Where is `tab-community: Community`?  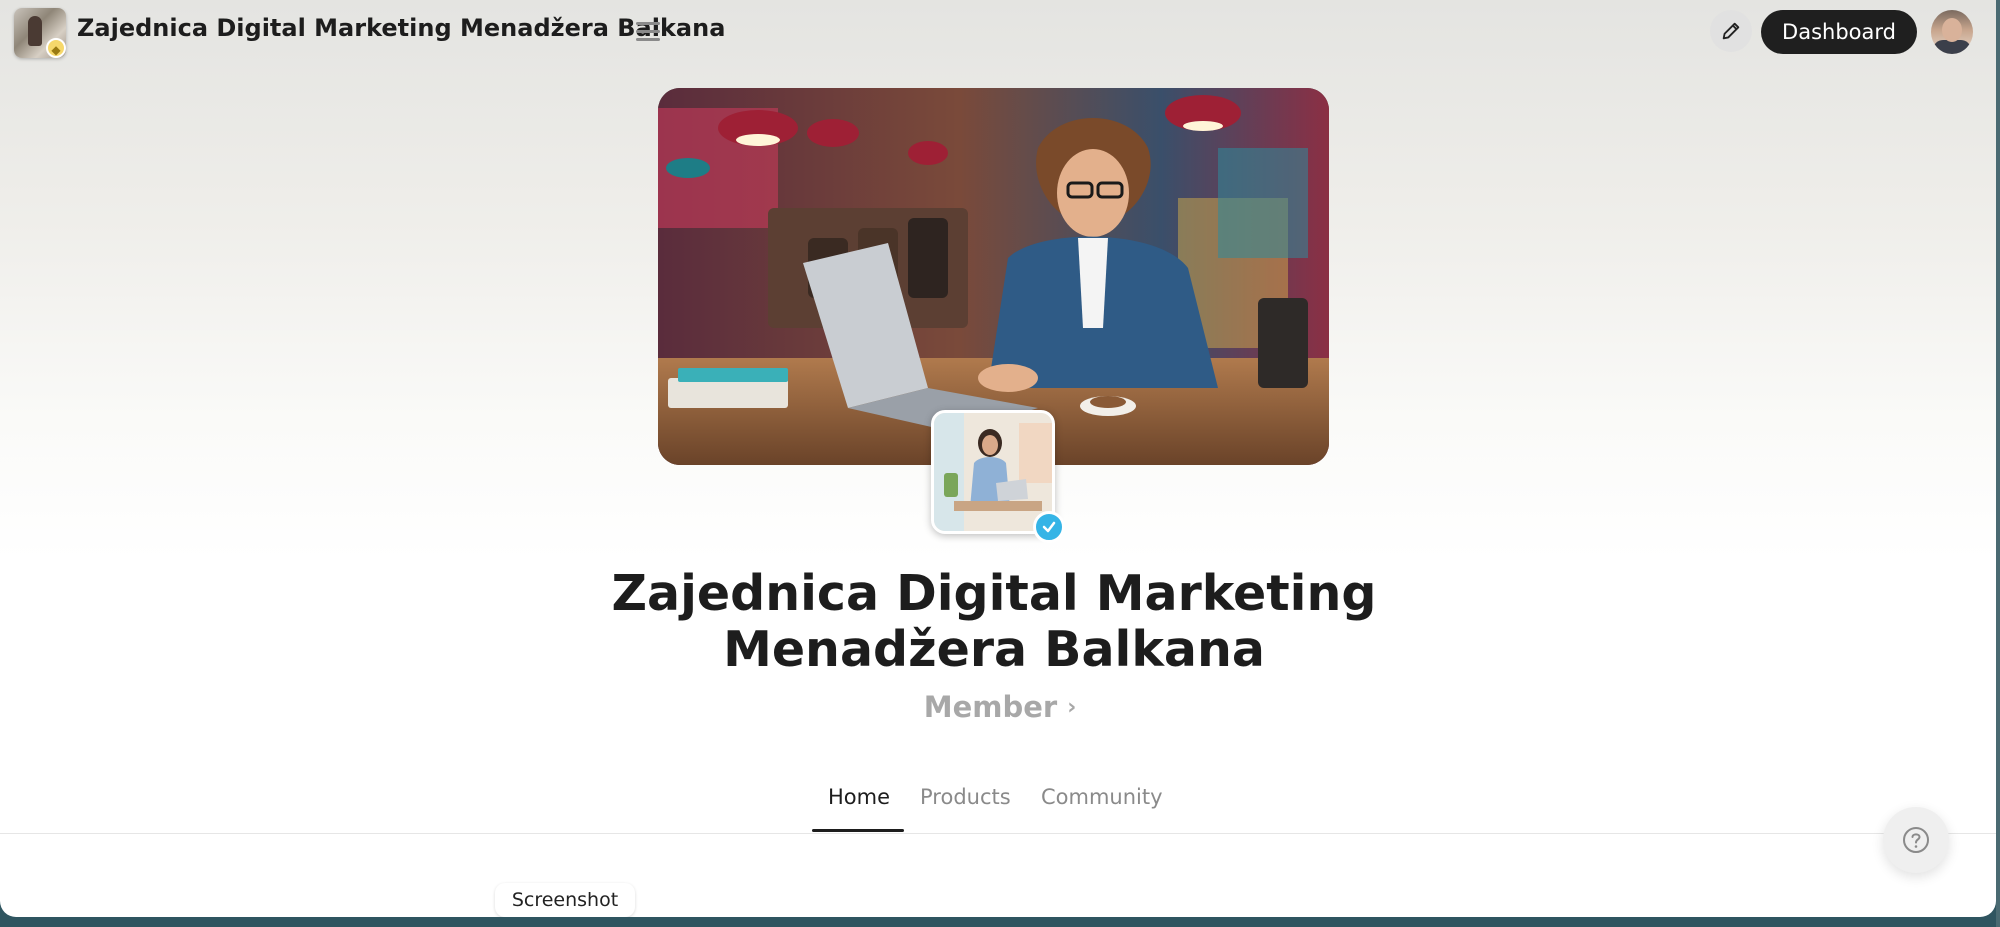
tab-community: Community is located at coordinates (1102, 797).